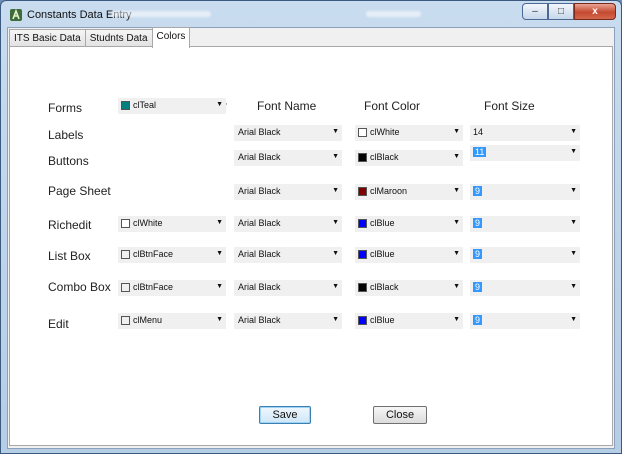  I want to click on row-label: Edit, so click(58, 324).